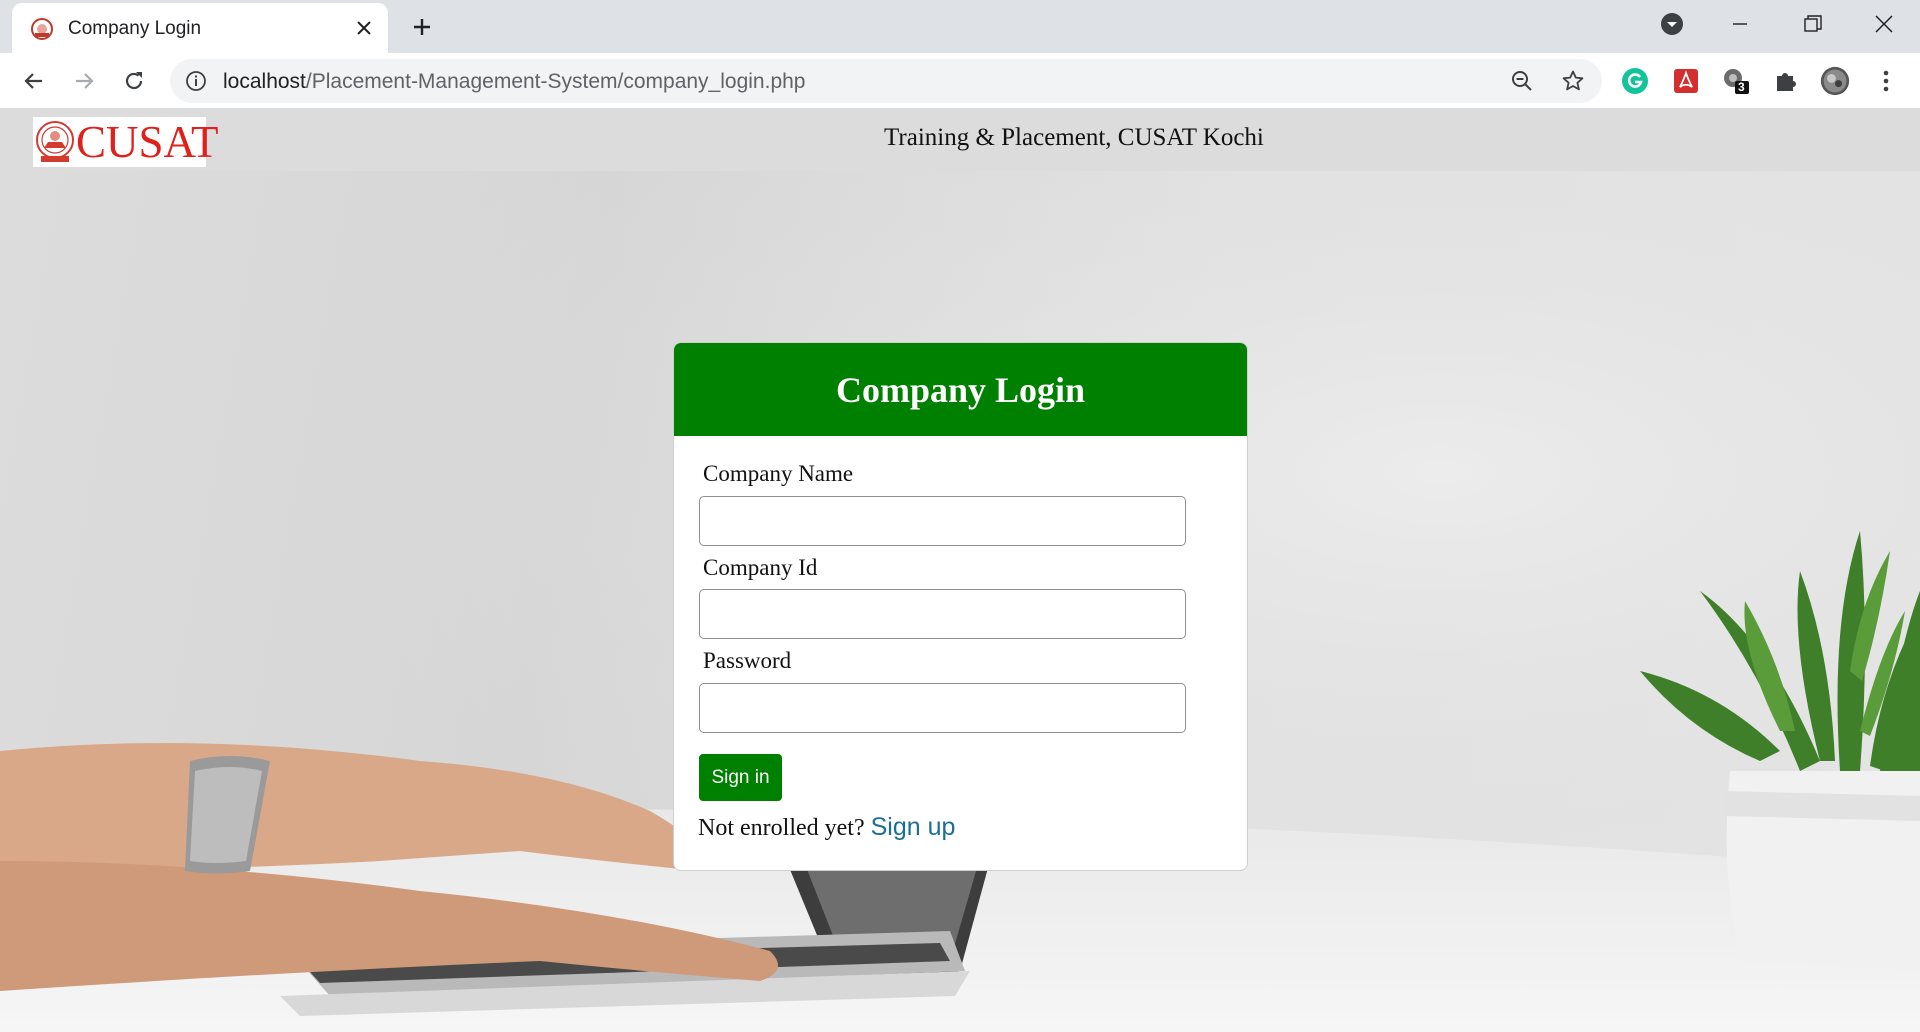  I want to click on cusat-logo: CUSAT, so click(126, 142).